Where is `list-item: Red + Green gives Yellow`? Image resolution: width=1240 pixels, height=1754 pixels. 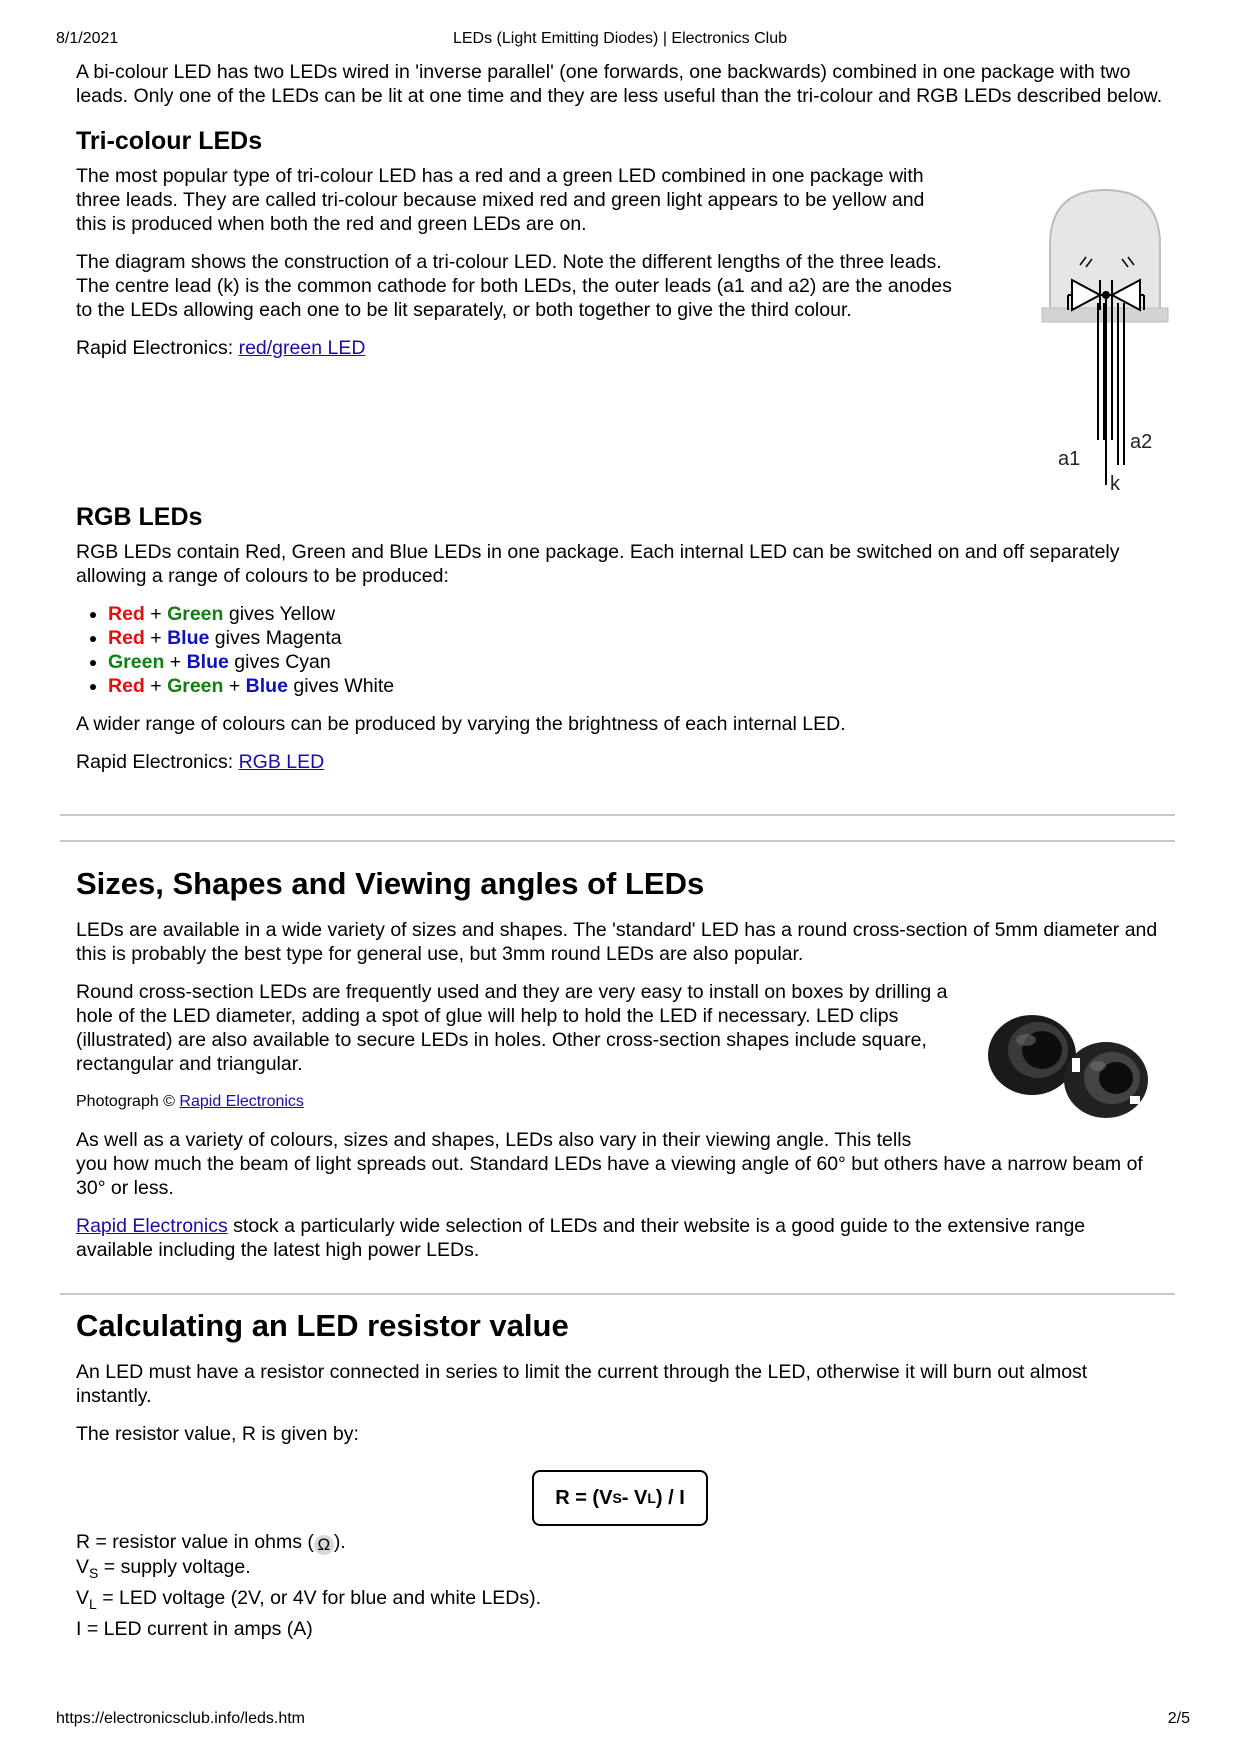
list-item: Red + Green gives Yellow is located at coordinates (637, 614).